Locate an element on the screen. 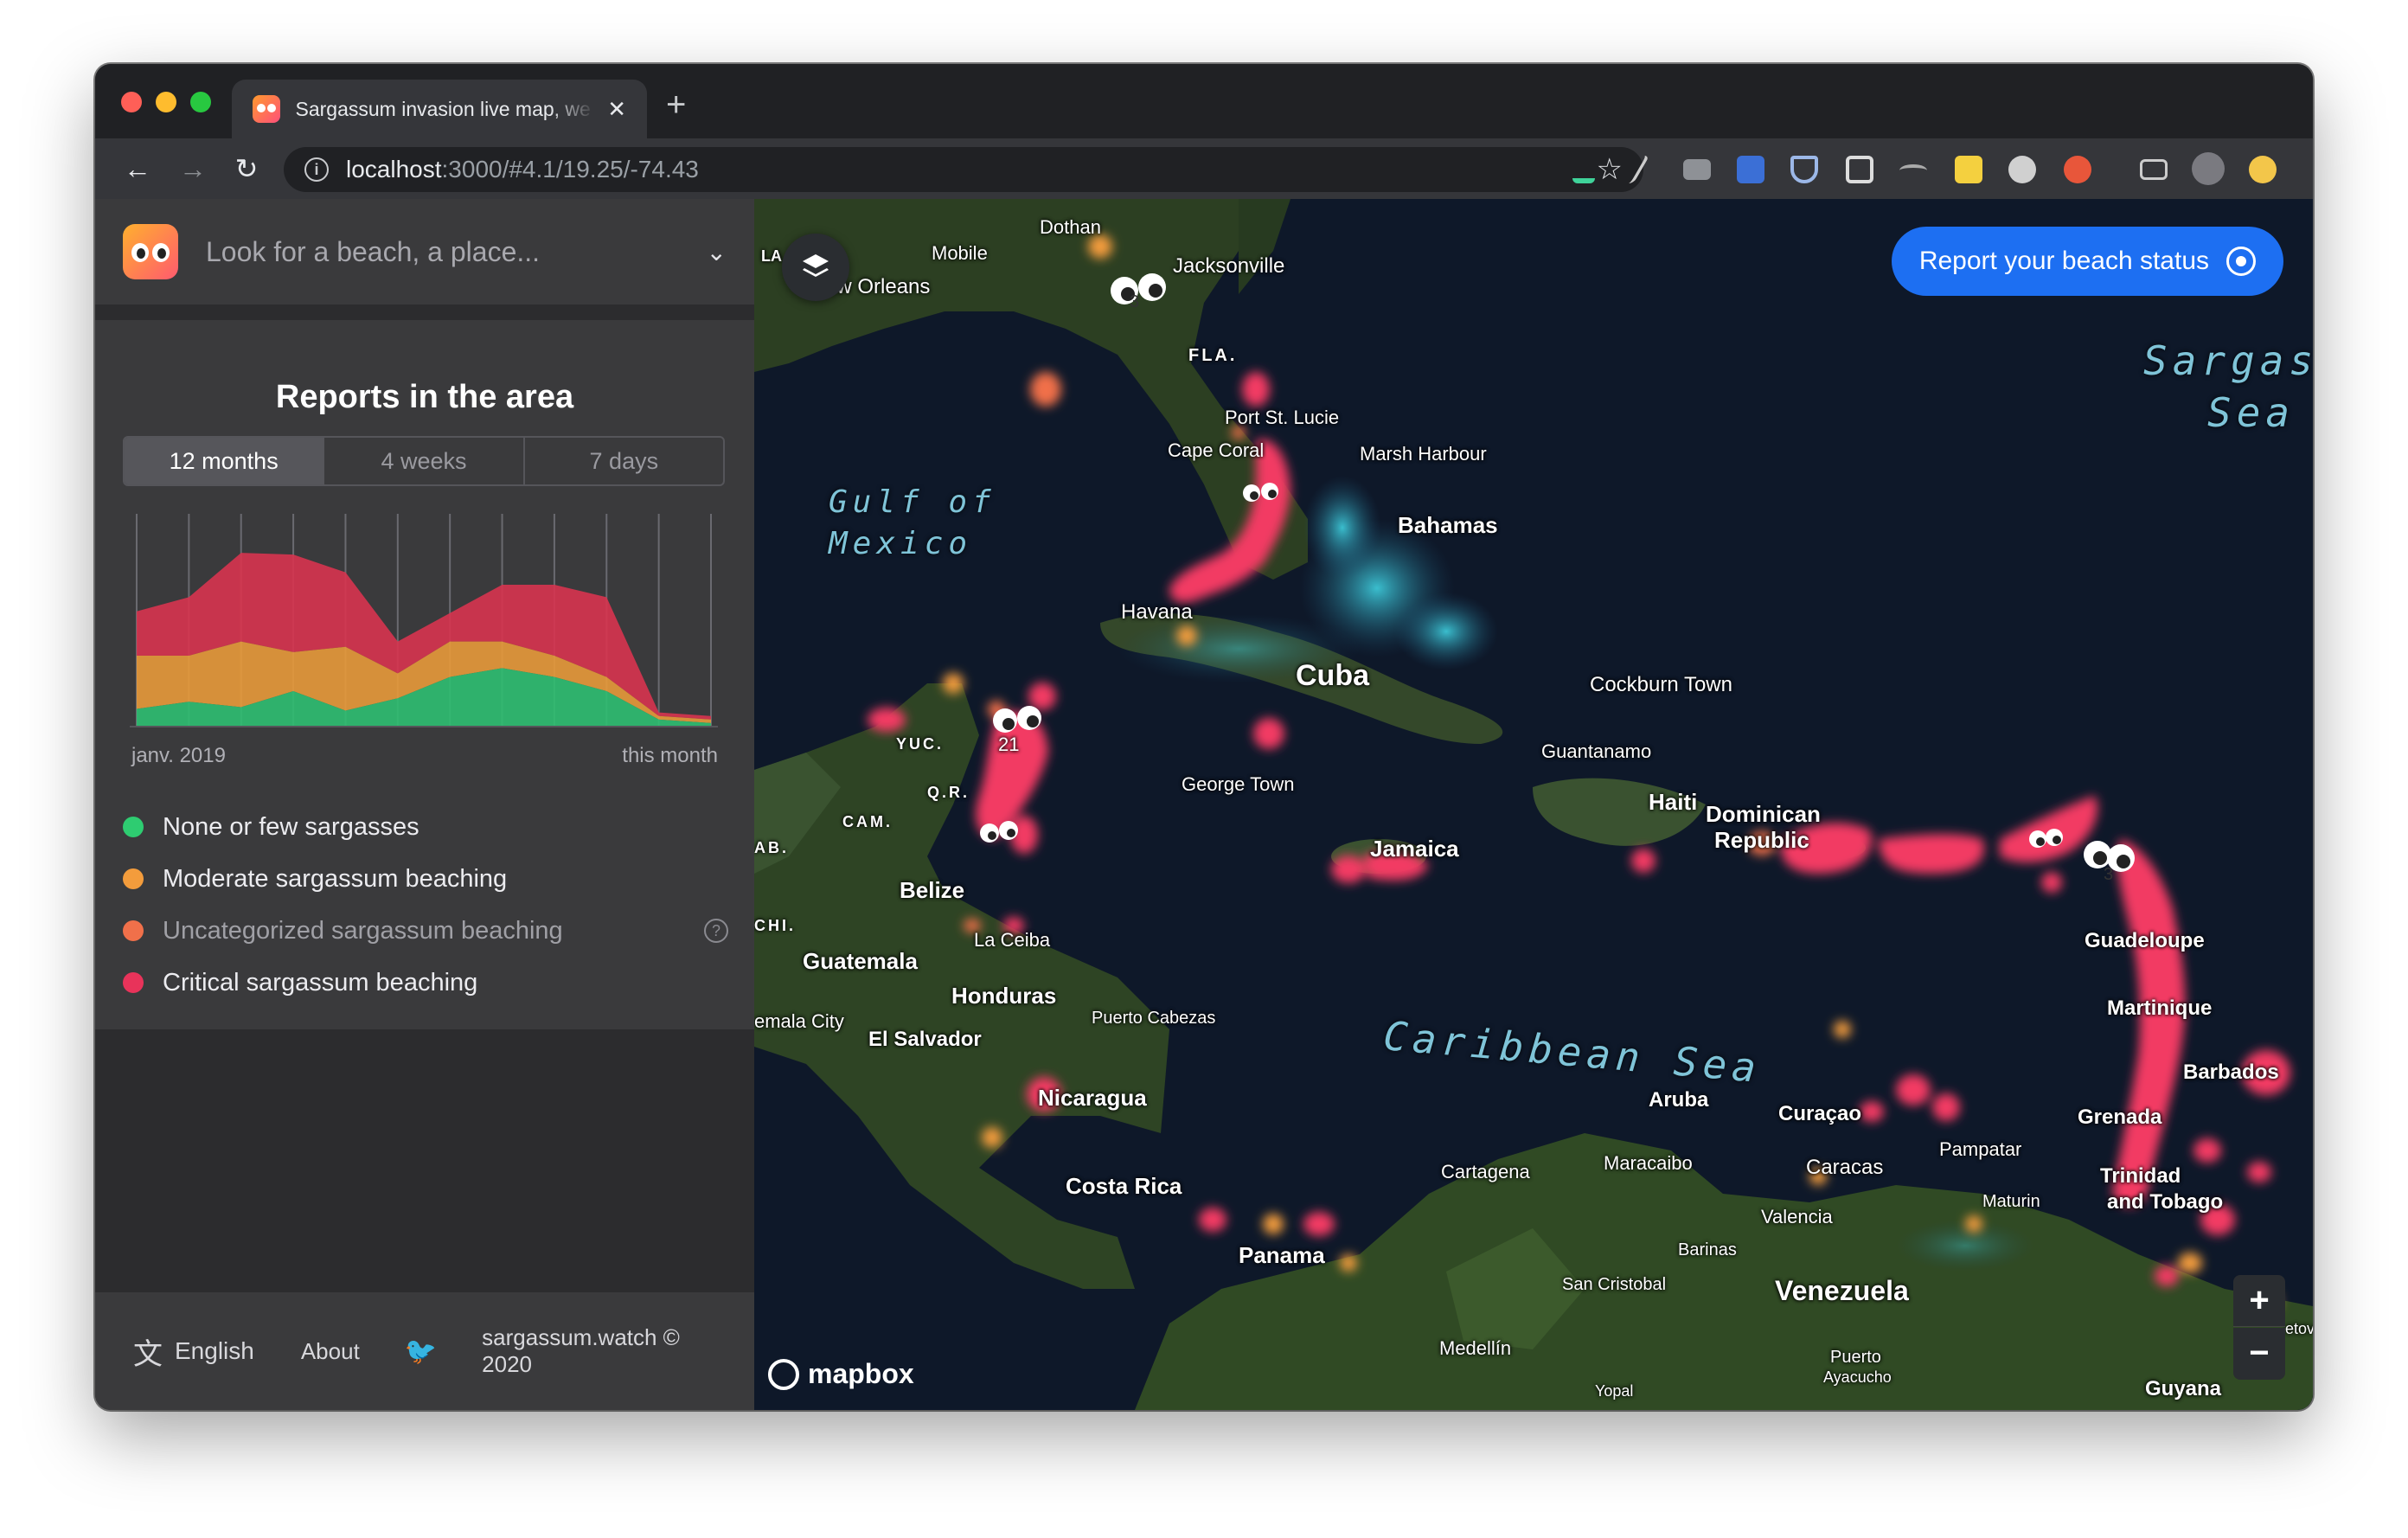 Image resolution: width=2408 pixels, height=1538 pixels. extension-sprout-icon is located at coordinates (1583, 170).